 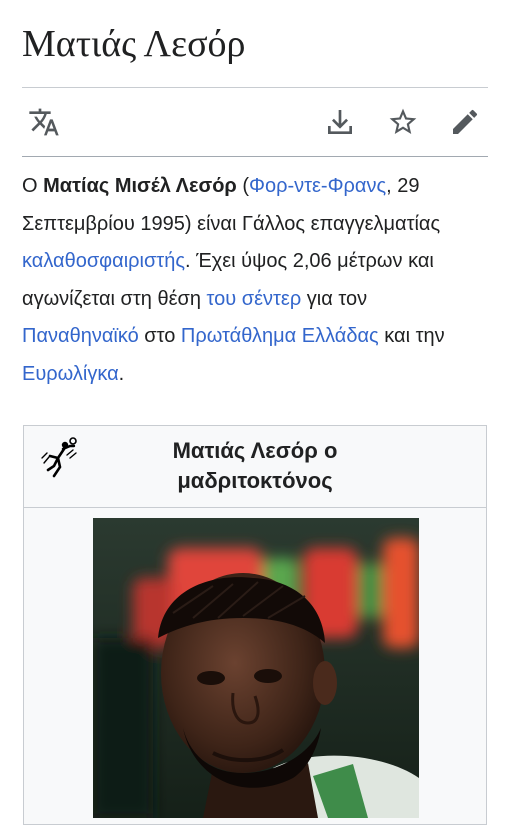 What do you see at coordinates (242, 186) in the screenshot?
I see `lead-open-paren: (` at bounding box center [242, 186].